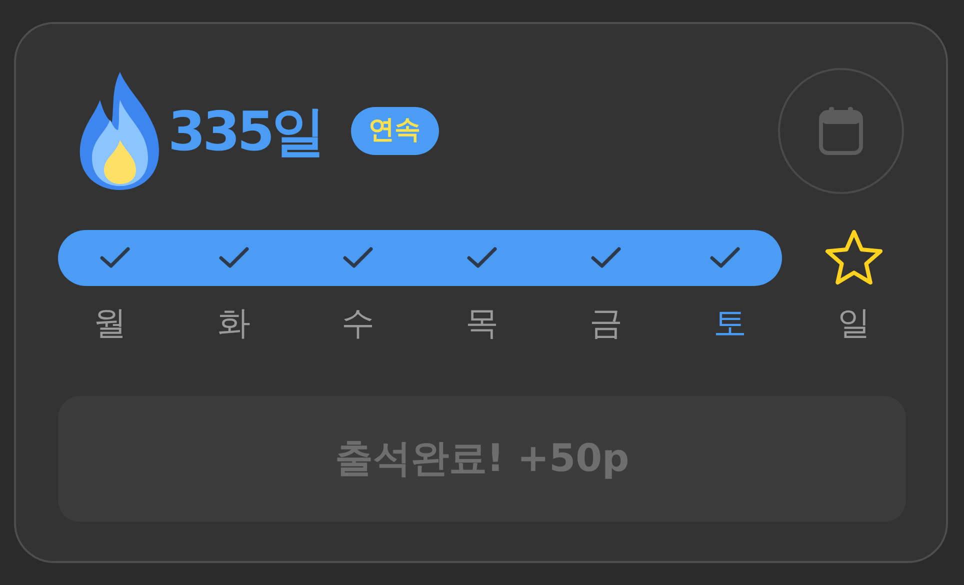 This screenshot has width=964, height=585. Describe the element at coordinates (394, 131) in the screenshot. I see `streak-badge: 연속` at that location.